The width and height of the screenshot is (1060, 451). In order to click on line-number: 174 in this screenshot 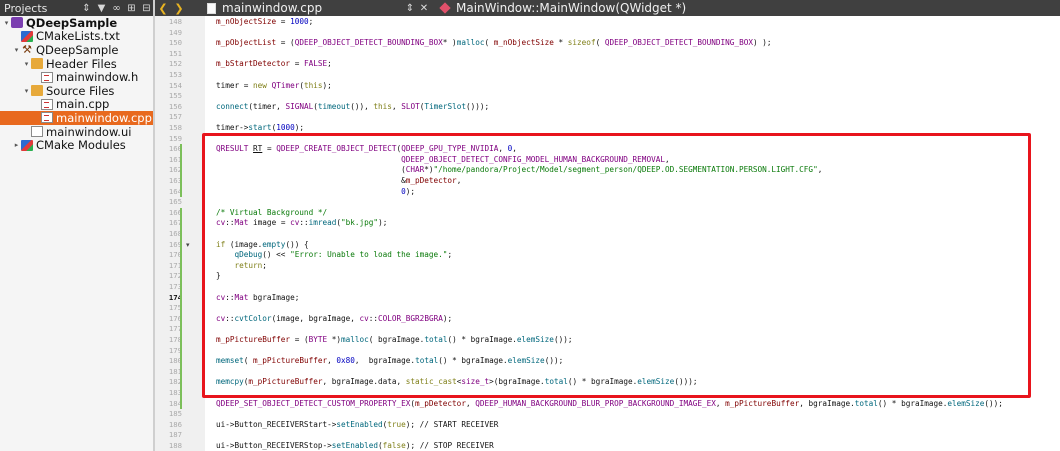, I will do `click(175, 297)`.